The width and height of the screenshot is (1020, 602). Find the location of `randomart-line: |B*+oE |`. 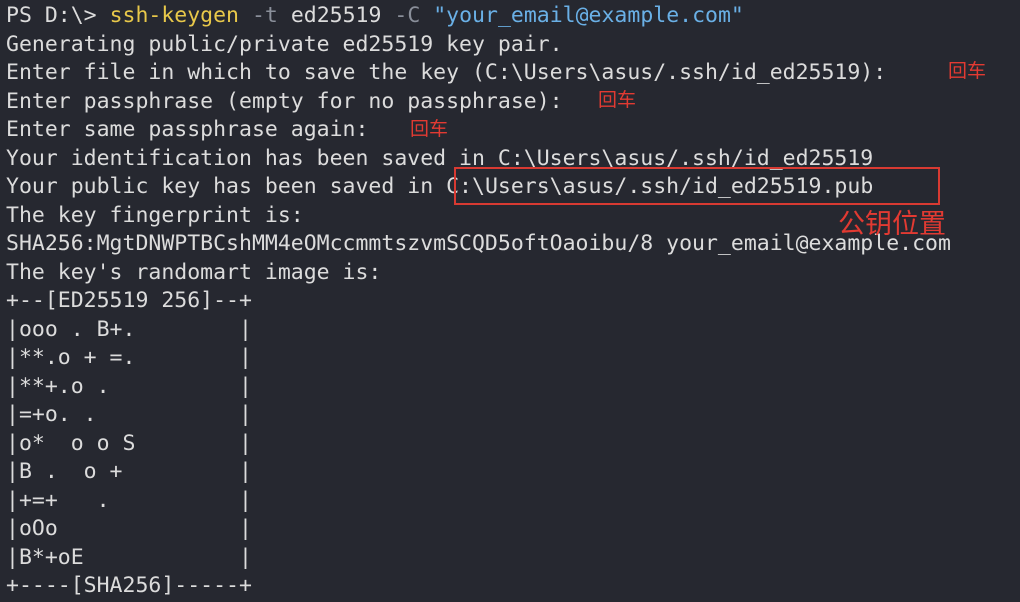

randomart-line: |B*+oE | is located at coordinates (129, 557).